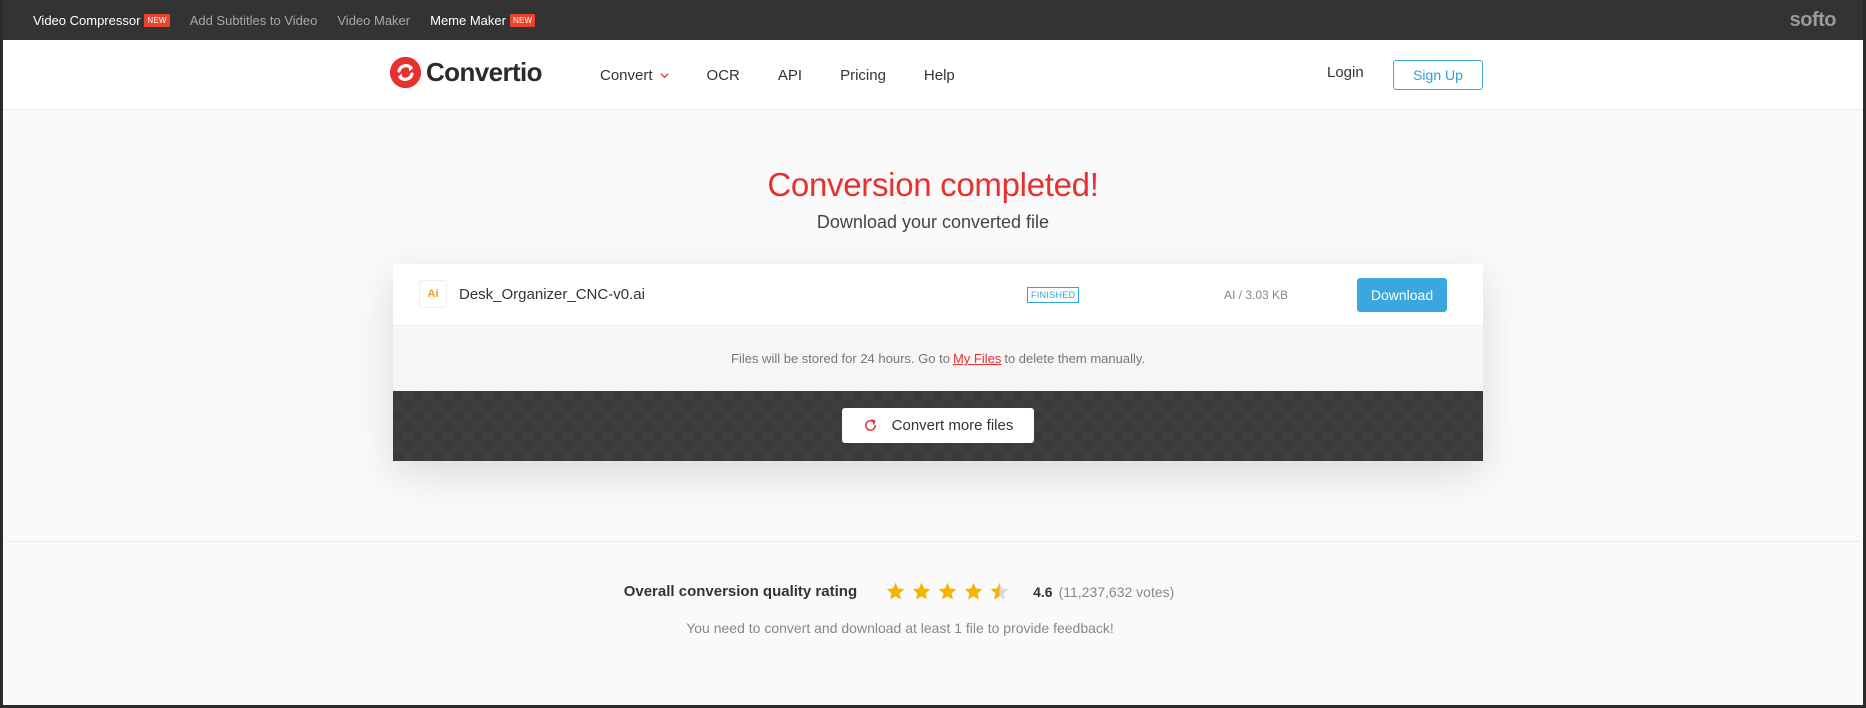  I want to click on convertio-logo-text: Convertio, so click(484, 72).